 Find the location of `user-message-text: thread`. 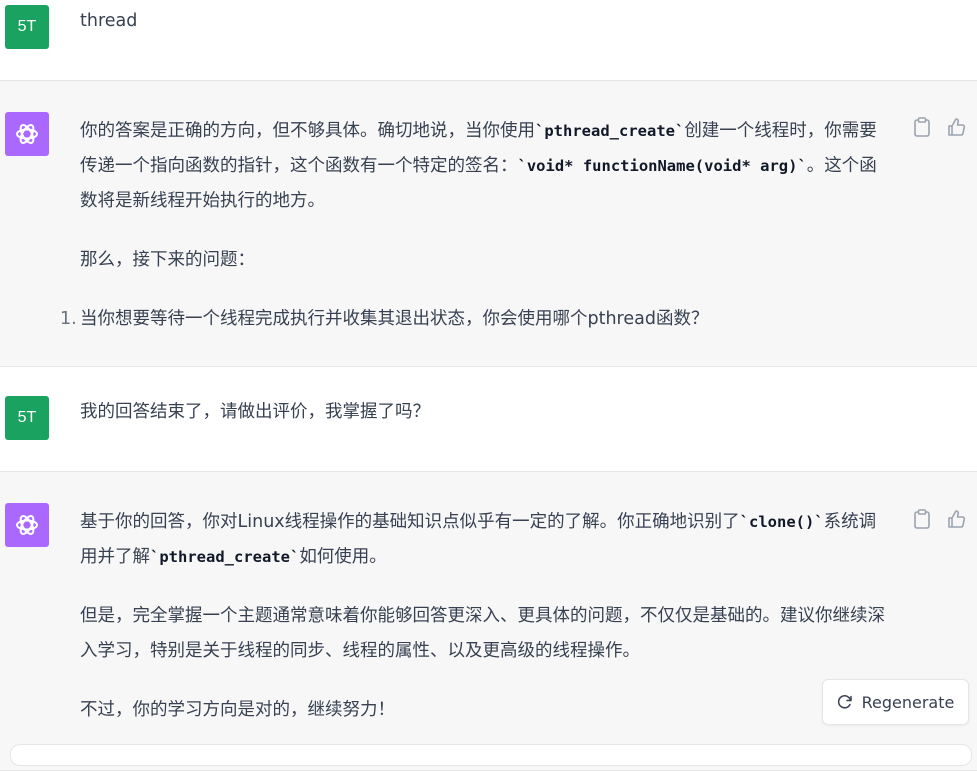

user-message-text: thread is located at coordinates (109, 21).